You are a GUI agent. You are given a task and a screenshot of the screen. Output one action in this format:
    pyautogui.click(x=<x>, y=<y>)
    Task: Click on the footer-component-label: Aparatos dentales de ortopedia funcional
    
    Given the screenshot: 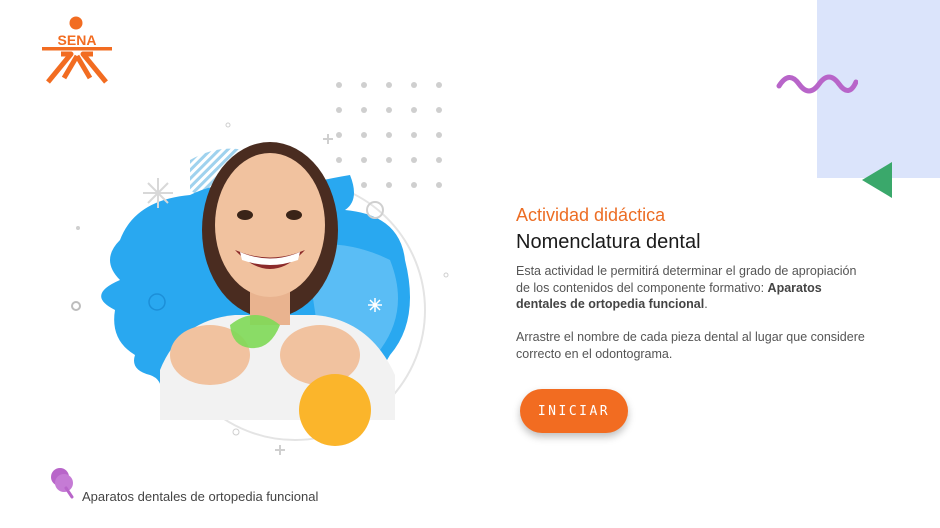 What is the action you would take?
    pyautogui.click(x=200, y=496)
    